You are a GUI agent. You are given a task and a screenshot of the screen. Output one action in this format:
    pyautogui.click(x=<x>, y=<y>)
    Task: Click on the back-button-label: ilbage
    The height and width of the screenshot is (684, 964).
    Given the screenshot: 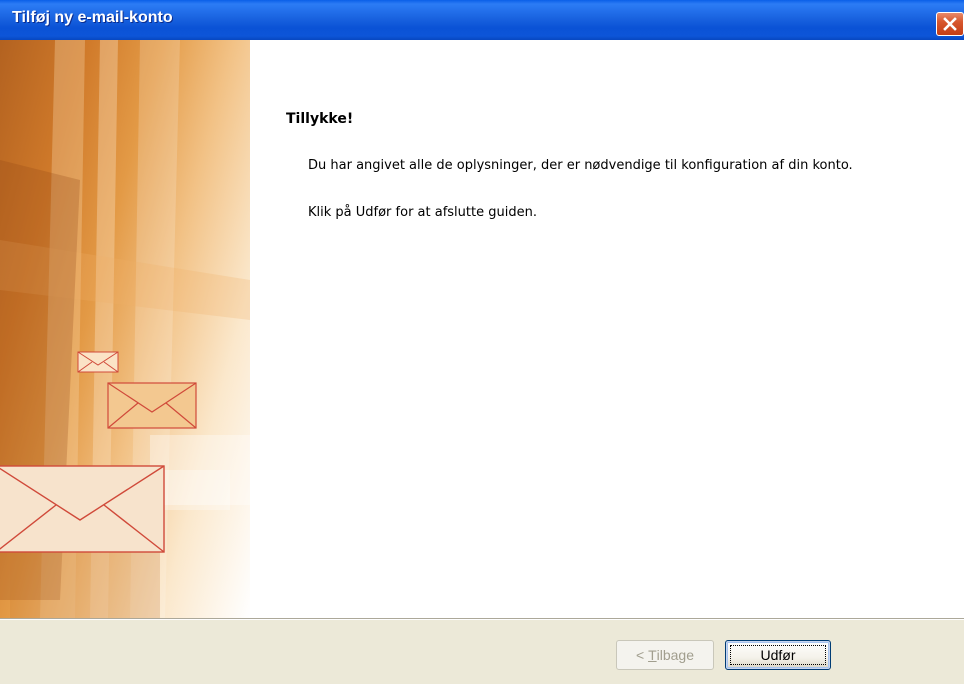 What is the action you would take?
    pyautogui.click(x=675, y=655)
    